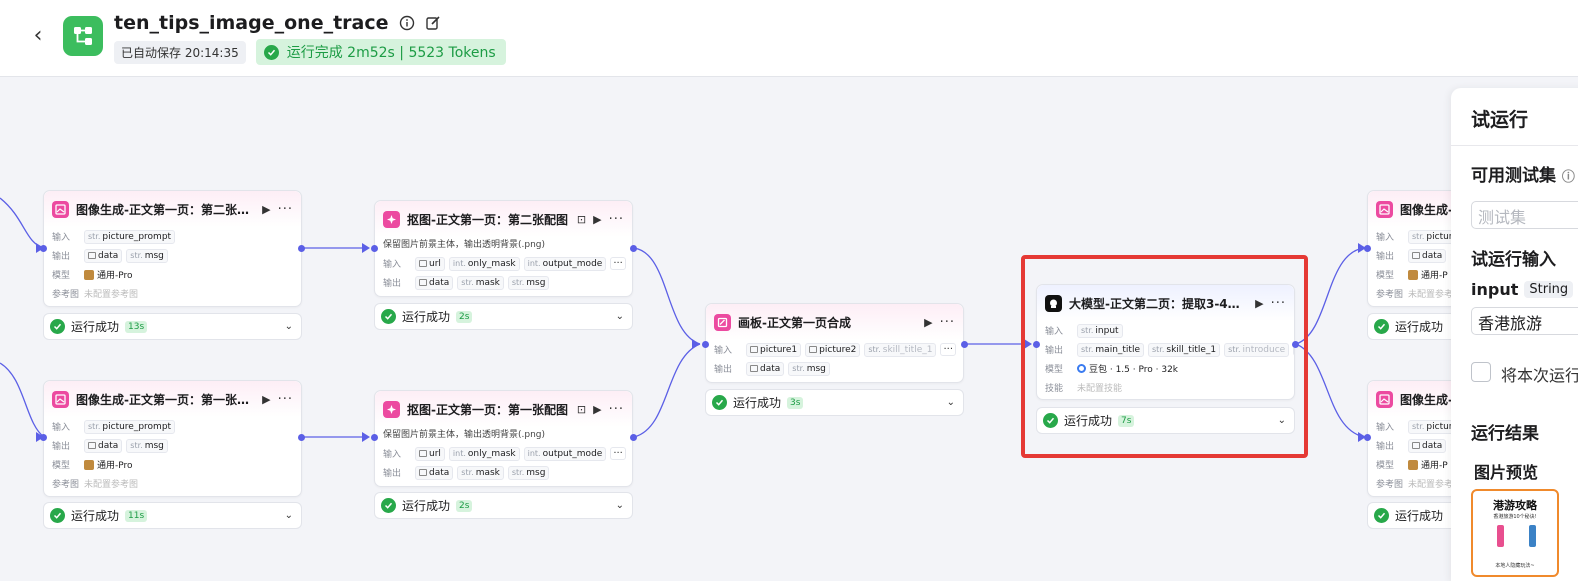  Describe the element at coordinates (487, 472) in the screenshot. I see `param-name: mask` at that location.